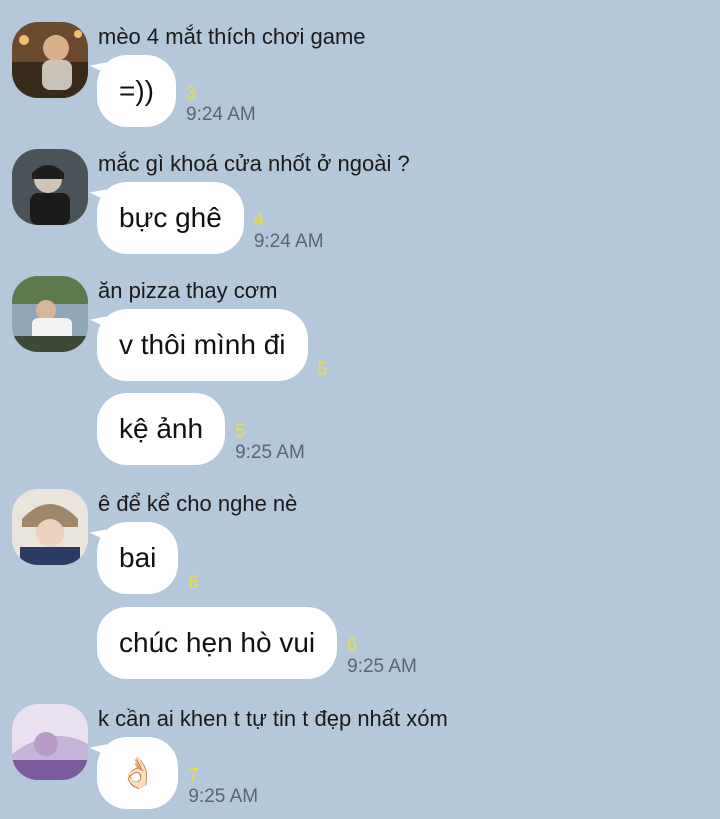 The width and height of the screenshot is (720, 819). I want to click on read-count: 7, so click(193, 775).